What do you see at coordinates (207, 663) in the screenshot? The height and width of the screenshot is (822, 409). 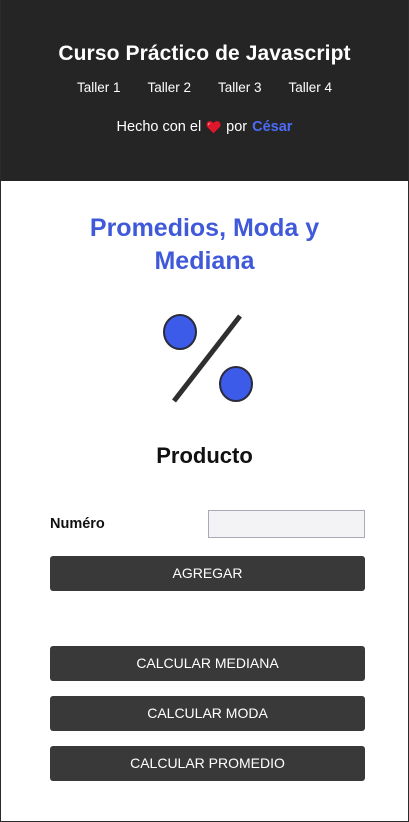 I see `calculate-median-button: CALCULAR MEDIANA` at bounding box center [207, 663].